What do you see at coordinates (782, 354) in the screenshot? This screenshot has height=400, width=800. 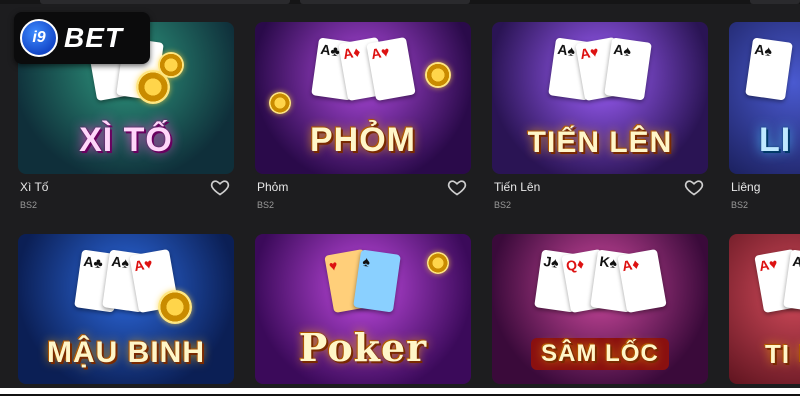 I see `game-art-title: TI M` at bounding box center [782, 354].